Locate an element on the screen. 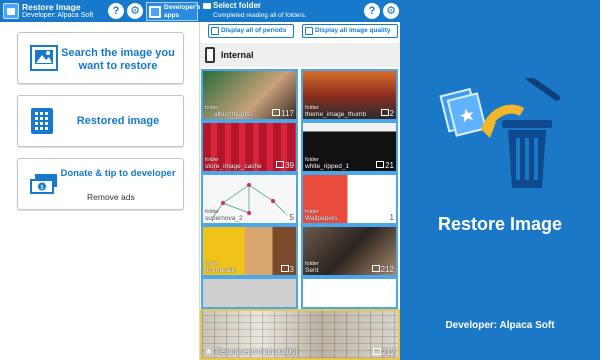  folder-tile: folder albumthumbs 117 is located at coordinates (249, 95).